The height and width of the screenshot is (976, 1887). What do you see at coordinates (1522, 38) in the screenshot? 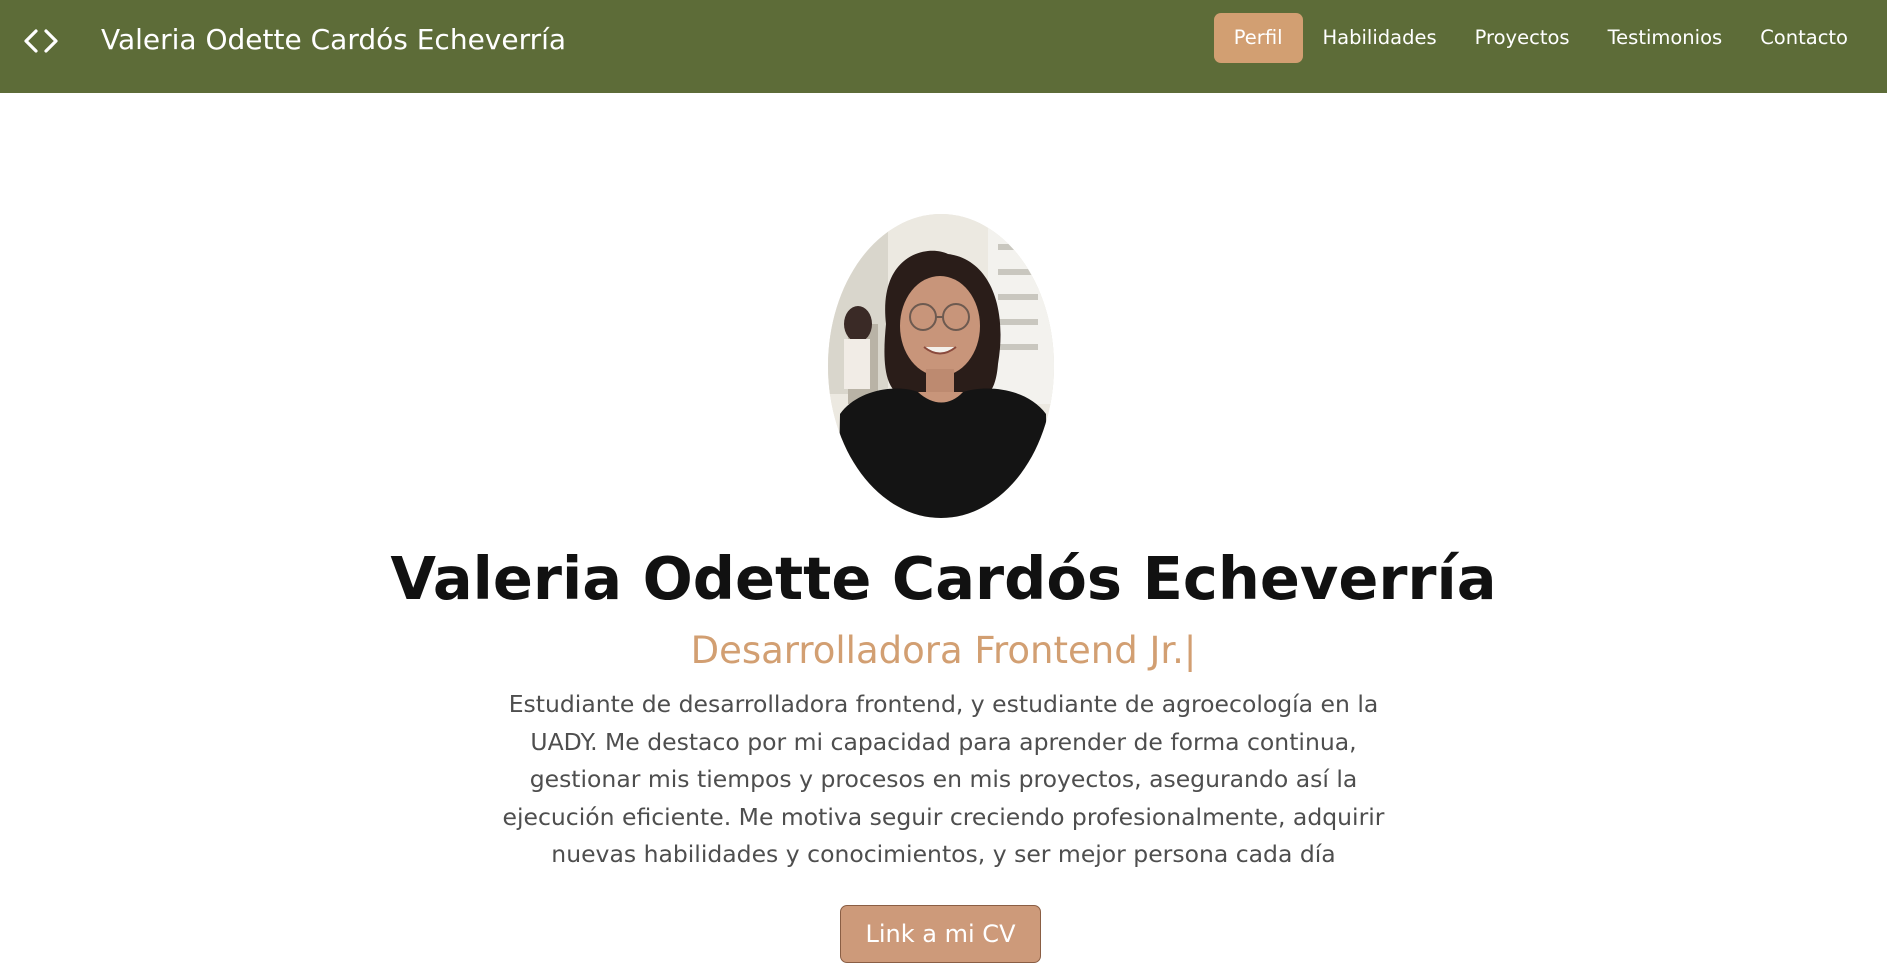
I see `nav-item-proyectos: Proyectos` at bounding box center [1522, 38].